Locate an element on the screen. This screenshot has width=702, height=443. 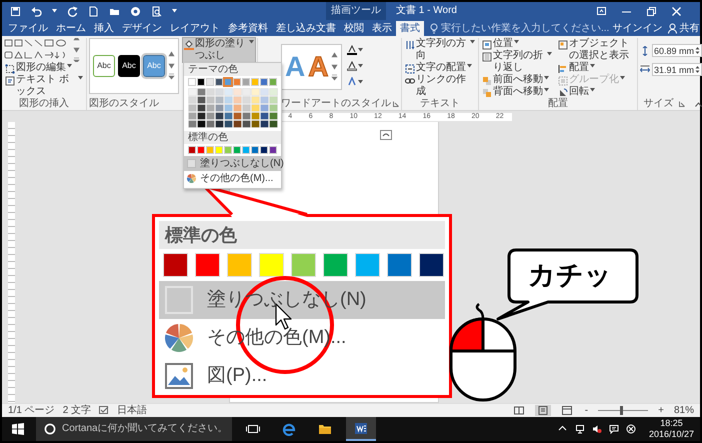
ribbon-tab: ホーム is located at coordinates (71, 28).